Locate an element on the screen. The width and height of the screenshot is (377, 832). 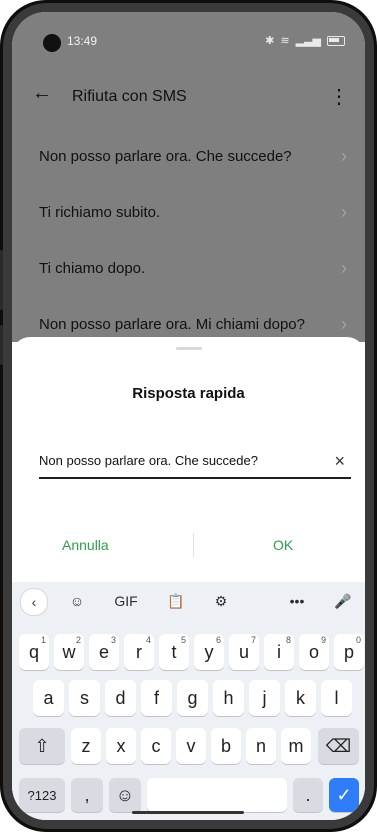
key-hint: 0 is located at coordinates (358, 640).